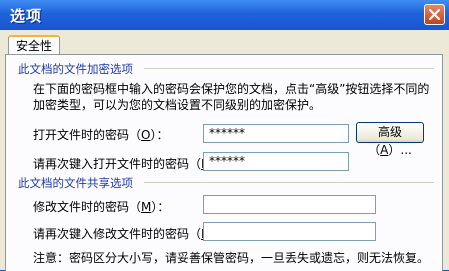  I want to click on share-section-title: 此文档的文件共享选项, so click(75, 183).